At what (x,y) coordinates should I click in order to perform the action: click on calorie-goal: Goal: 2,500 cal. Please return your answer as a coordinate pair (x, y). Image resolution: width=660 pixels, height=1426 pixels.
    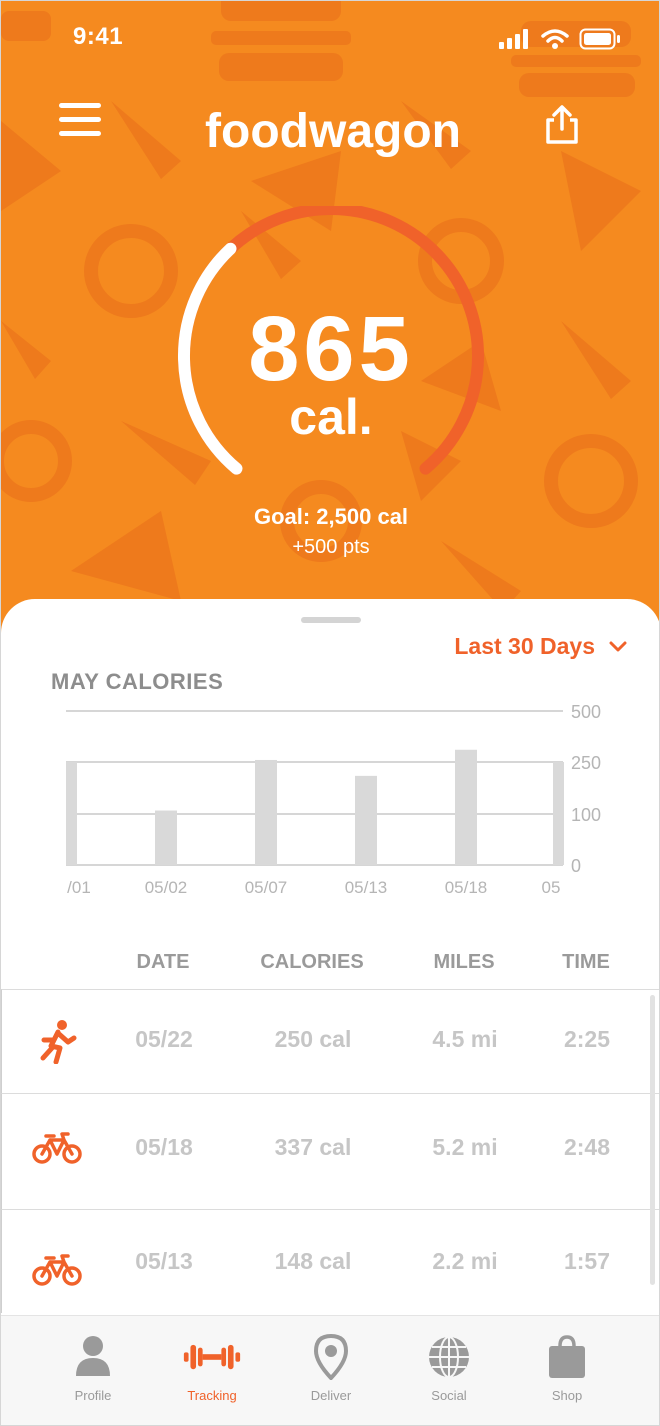
    Looking at the image, I should click on (331, 516).